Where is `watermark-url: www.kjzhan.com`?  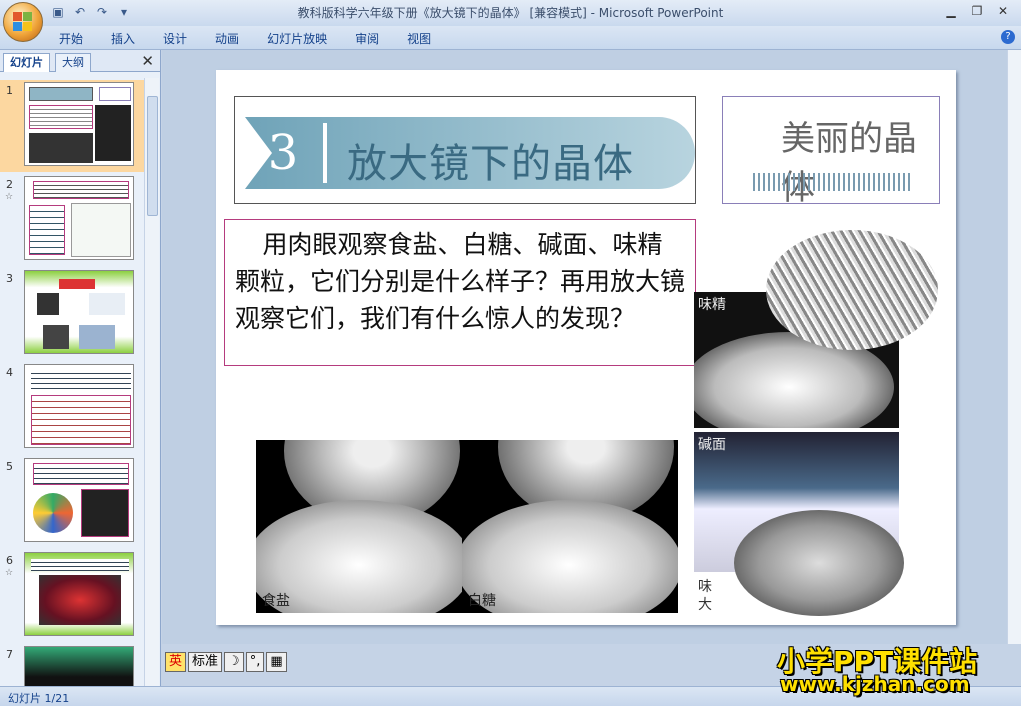
watermark-url: www.kjzhan.com is located at coordinates (875, 684).